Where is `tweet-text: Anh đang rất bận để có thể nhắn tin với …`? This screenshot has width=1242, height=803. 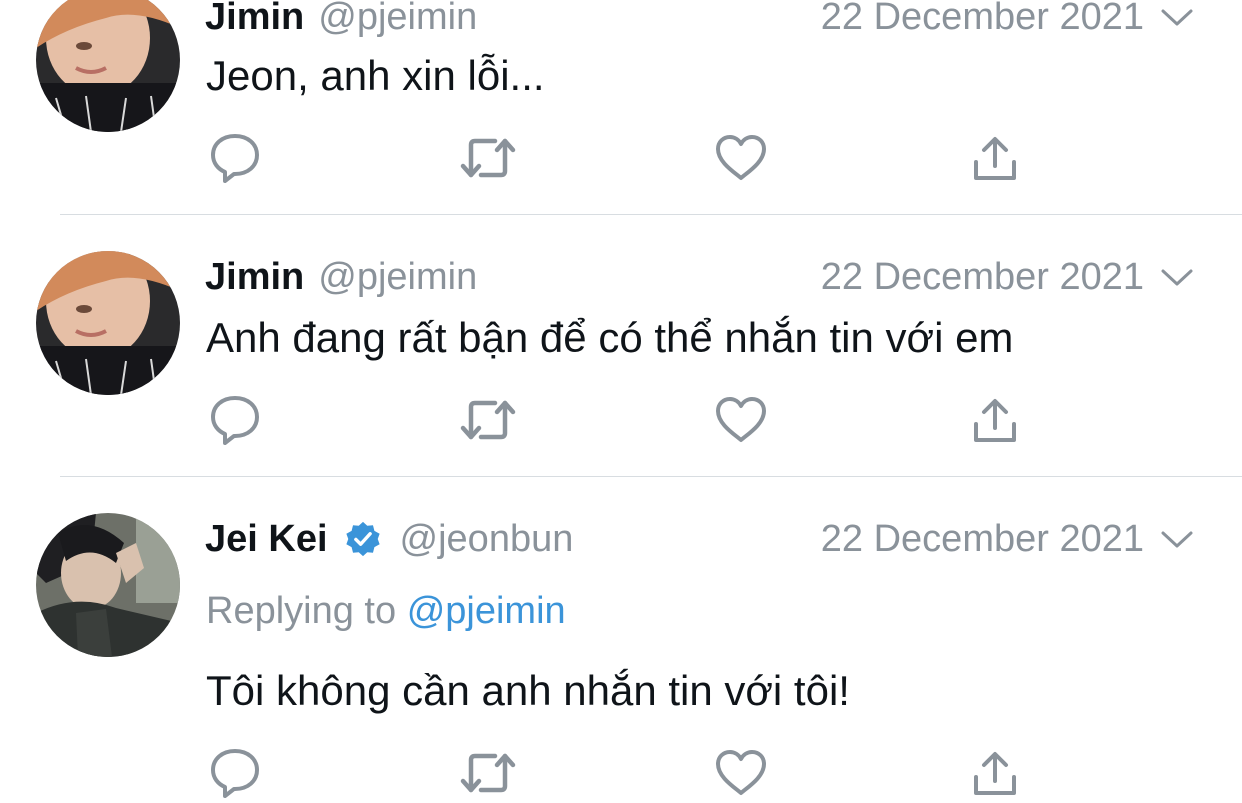
tweet-text: Anh đang rất bận để có thể nhắn tin với … is located at coordinates (610, 337).